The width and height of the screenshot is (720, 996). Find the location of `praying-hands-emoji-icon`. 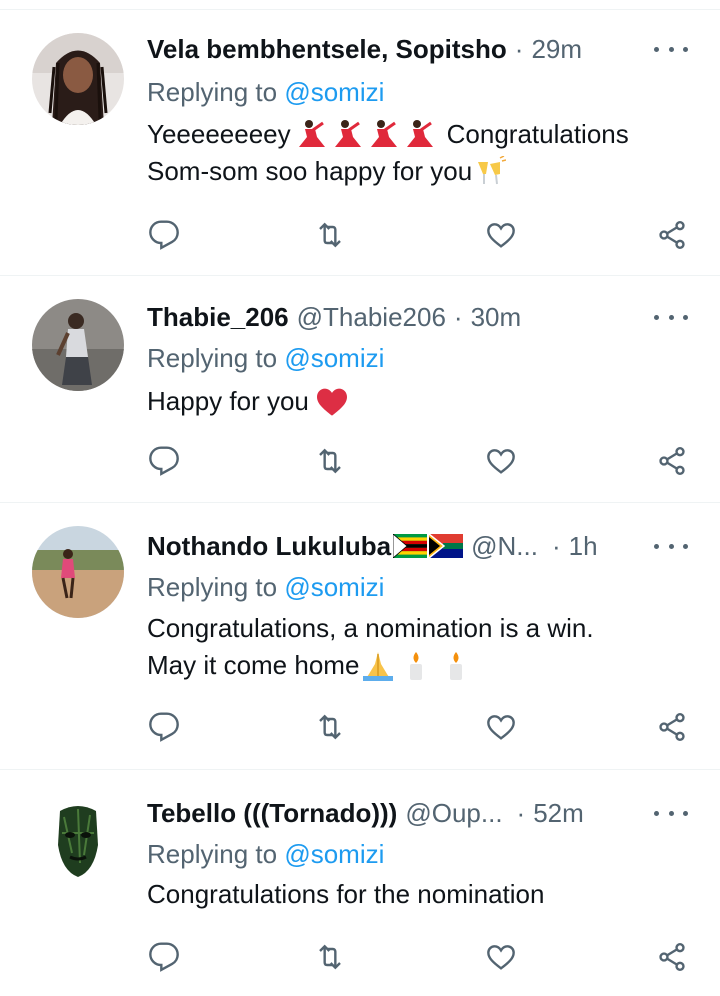

praying-hands-emoji-icon is located at coordinates (378, 666).